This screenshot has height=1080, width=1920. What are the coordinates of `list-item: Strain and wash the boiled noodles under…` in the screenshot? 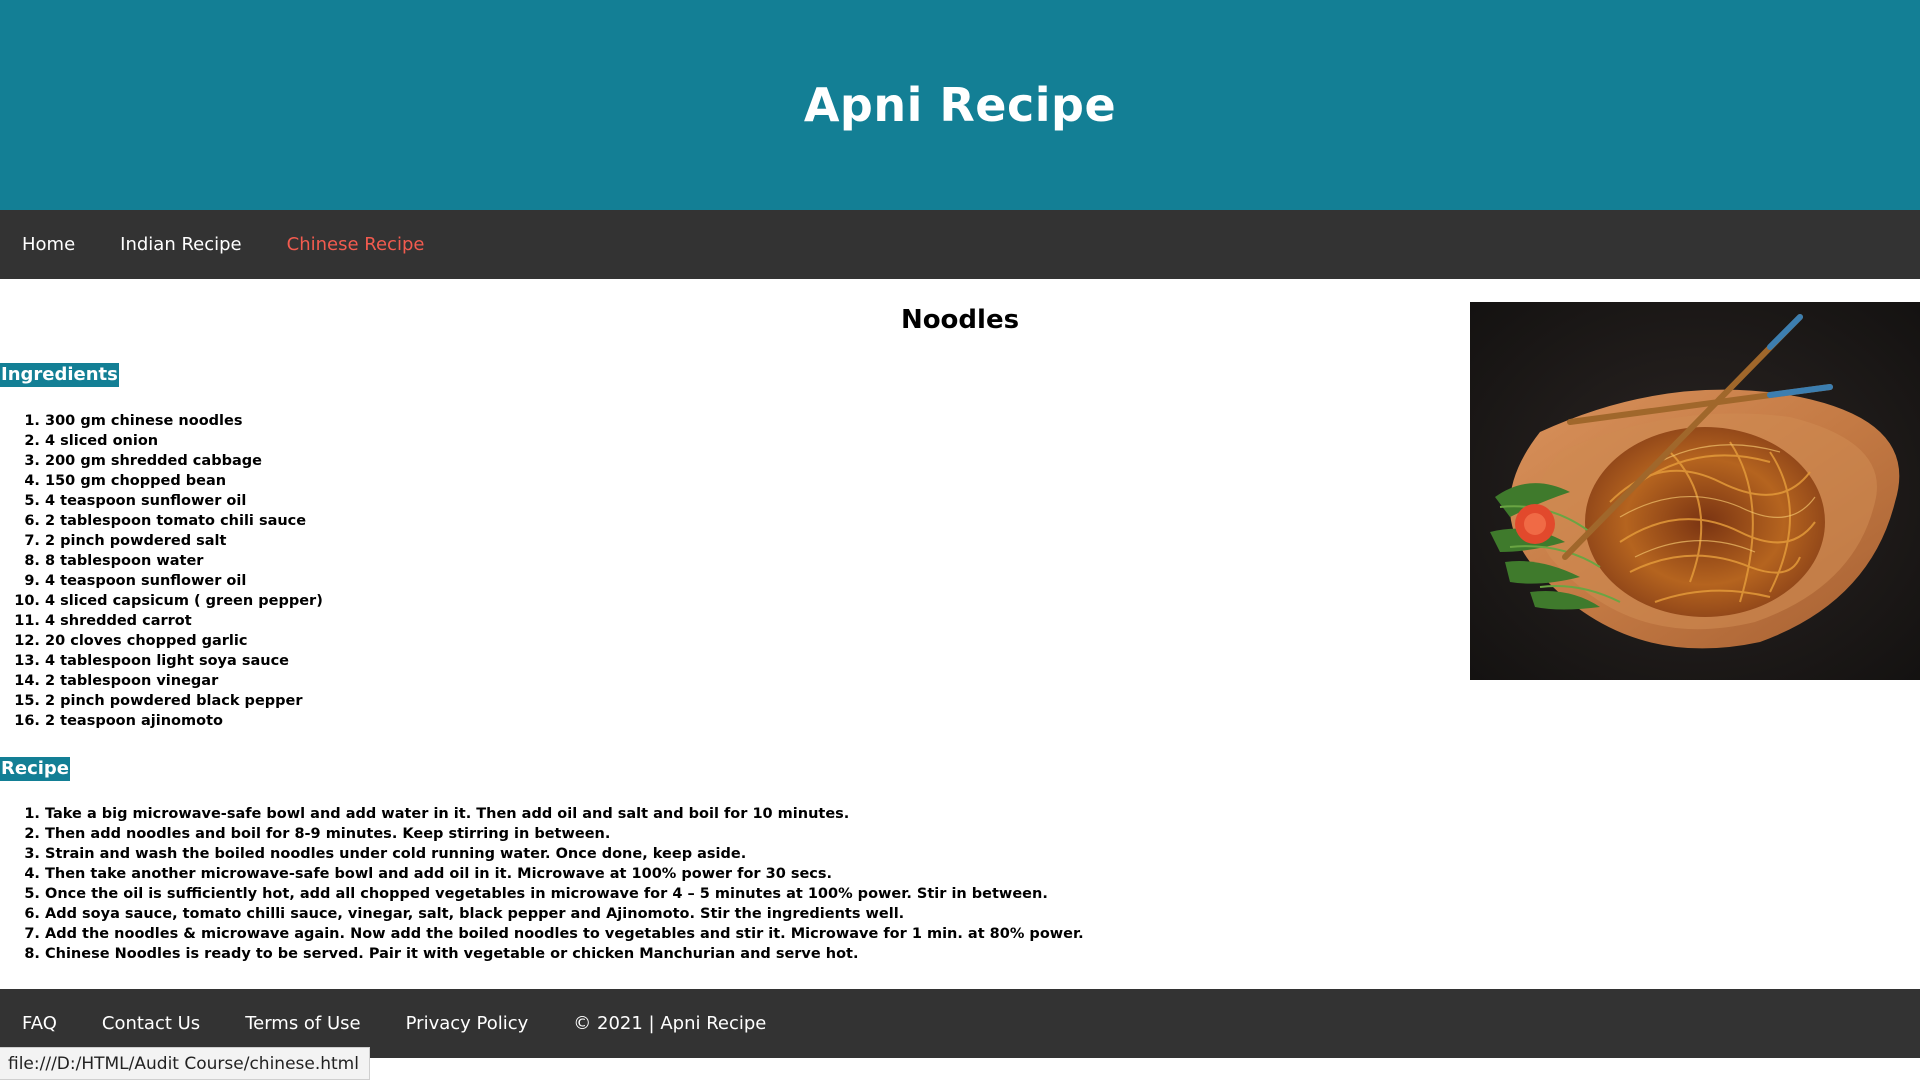 It's located at (564, 854).